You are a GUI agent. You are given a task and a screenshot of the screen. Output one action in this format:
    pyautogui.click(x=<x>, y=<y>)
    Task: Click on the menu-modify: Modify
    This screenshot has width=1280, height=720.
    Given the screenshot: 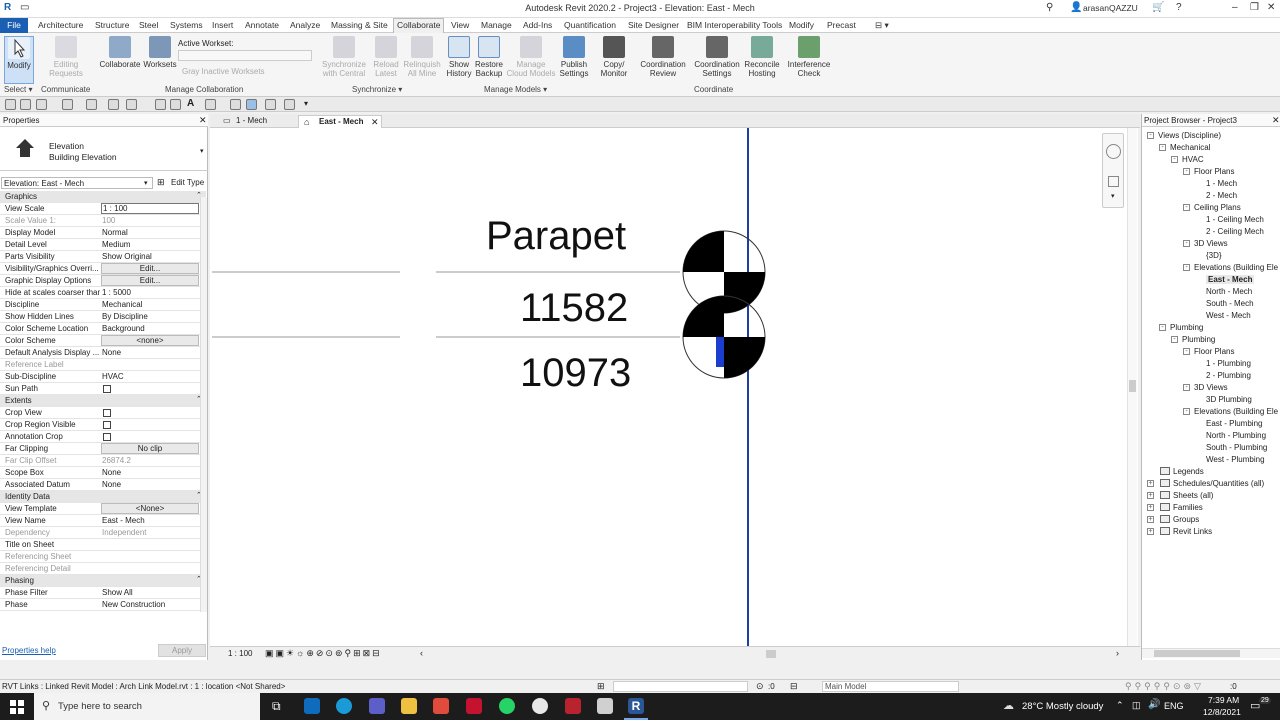 What is the action you would take?
    pyautogui.click(x=801, y=25)
    